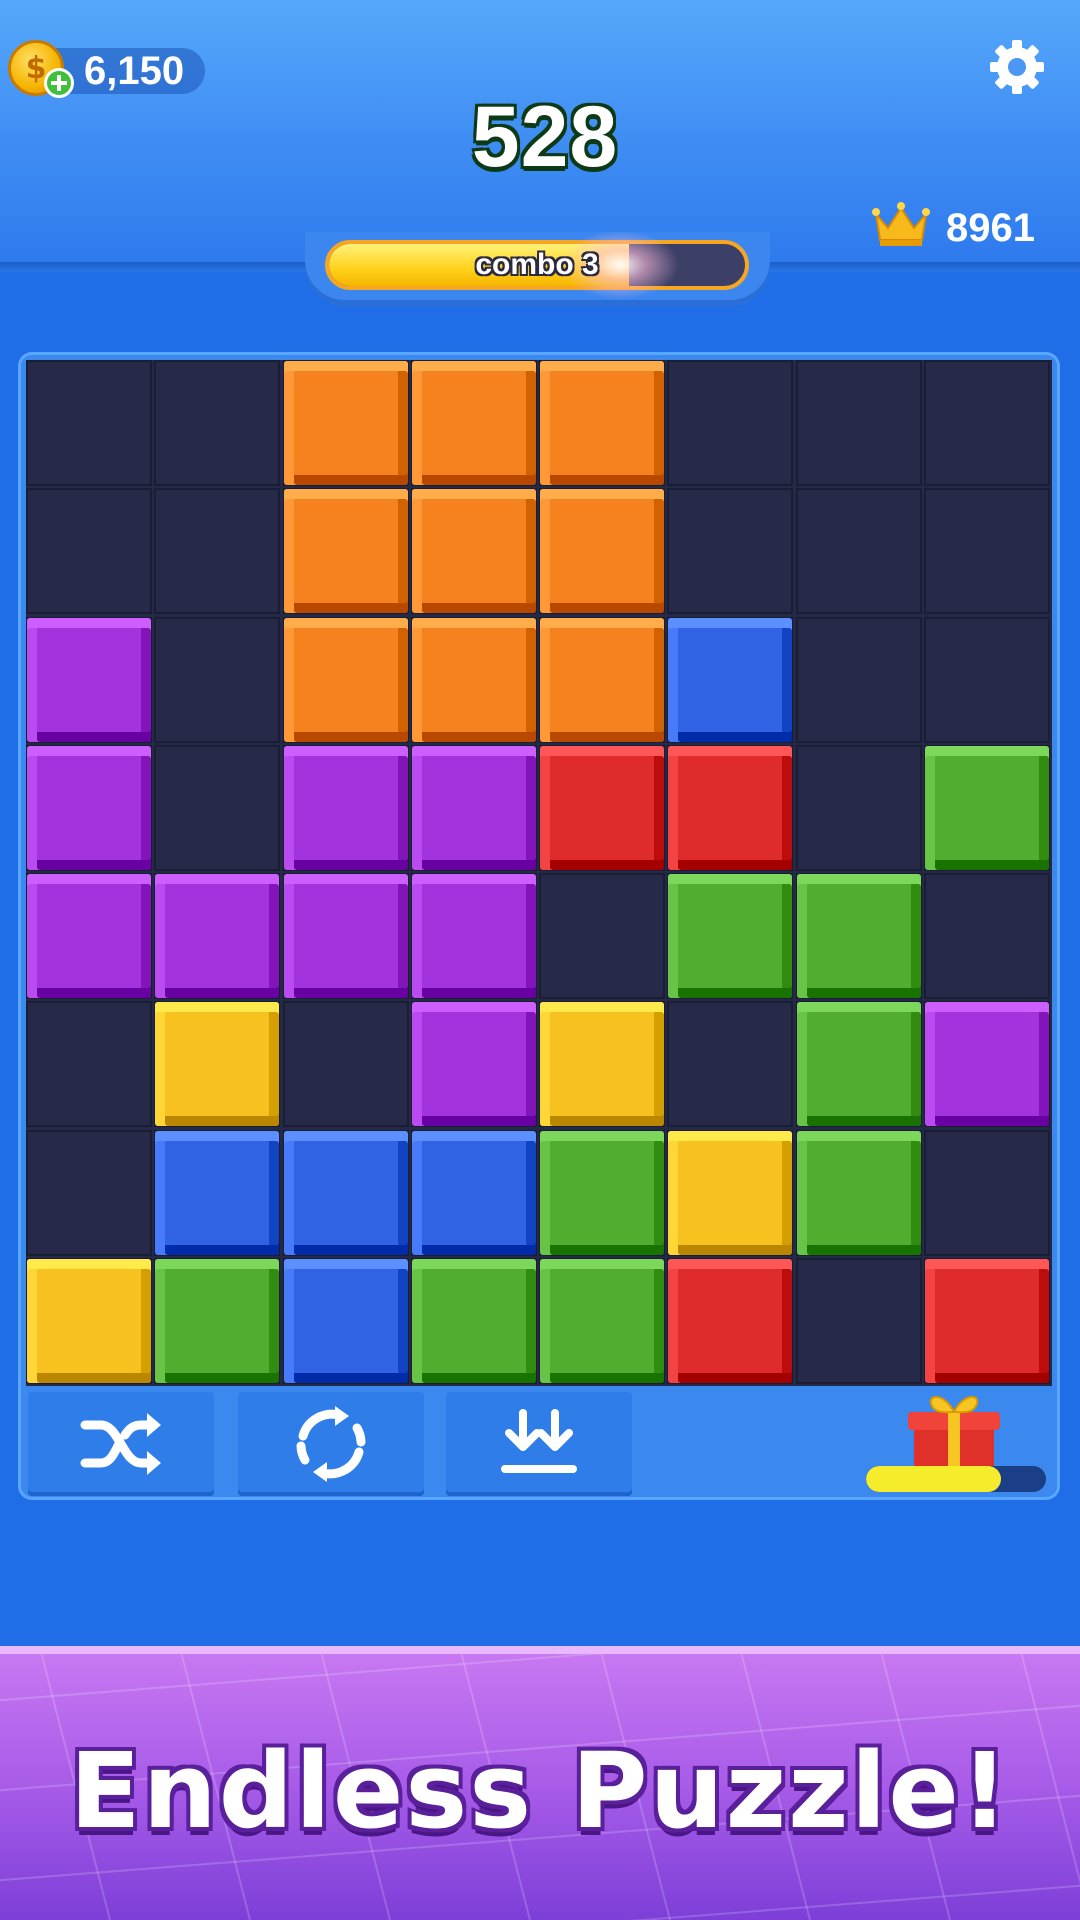 Image resolution: width=1080 pixels, height=1920 pixels. Describe the element at coordinates (990, 228) in the screenshot. I see `best-score: 8961` at that location.